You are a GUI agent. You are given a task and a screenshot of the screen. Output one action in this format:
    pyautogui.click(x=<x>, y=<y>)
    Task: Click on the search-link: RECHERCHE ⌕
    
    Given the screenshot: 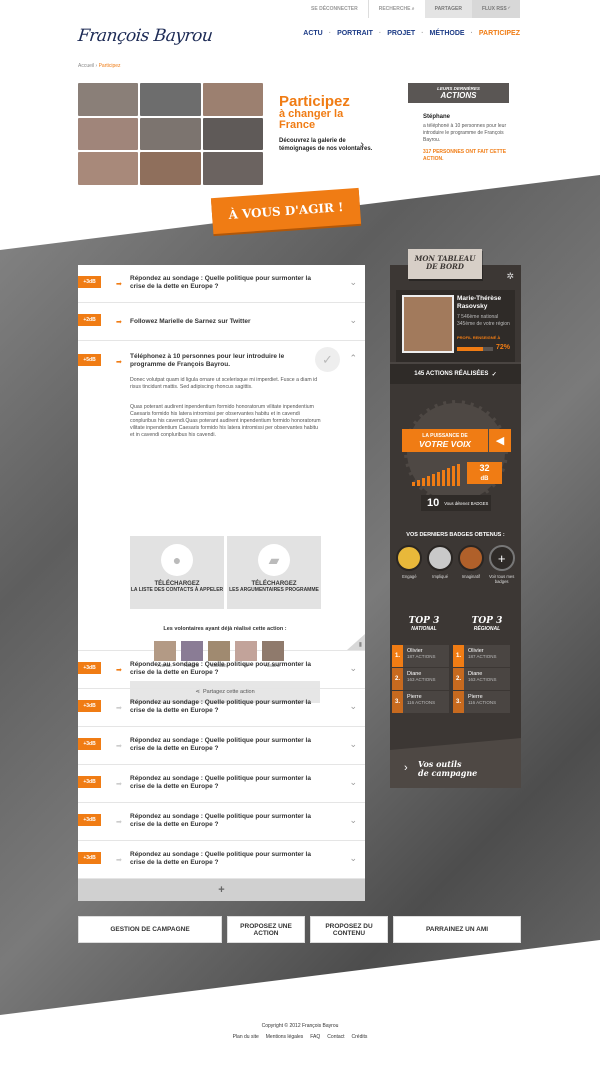 What is the action you would take?
    pyautogui.click(x=396, y=9)
    